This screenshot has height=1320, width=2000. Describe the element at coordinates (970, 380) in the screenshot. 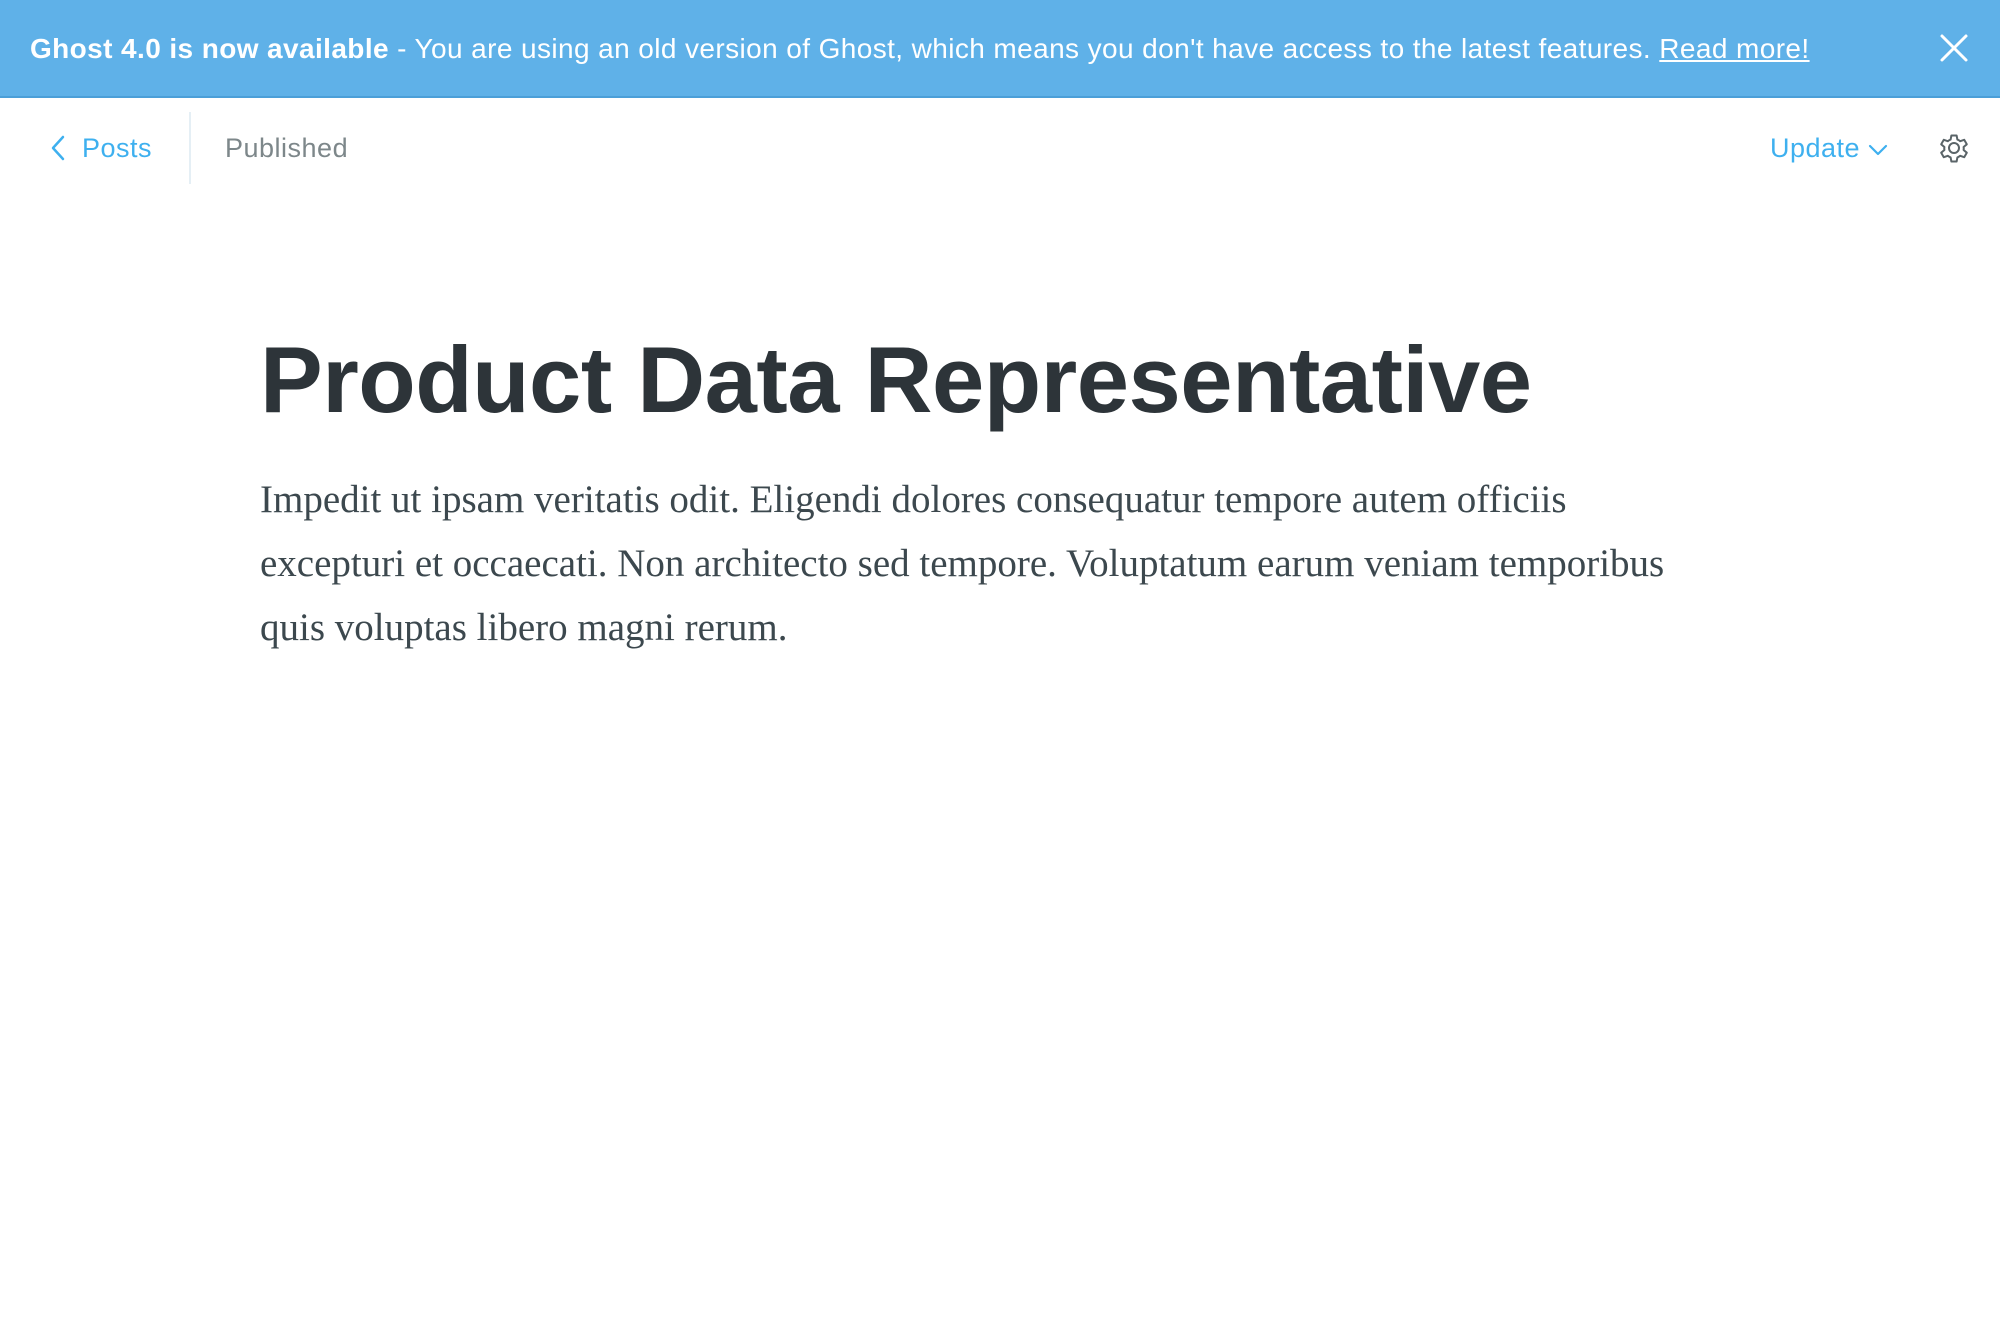

I see `post-title: Product Data Representative` at that location.